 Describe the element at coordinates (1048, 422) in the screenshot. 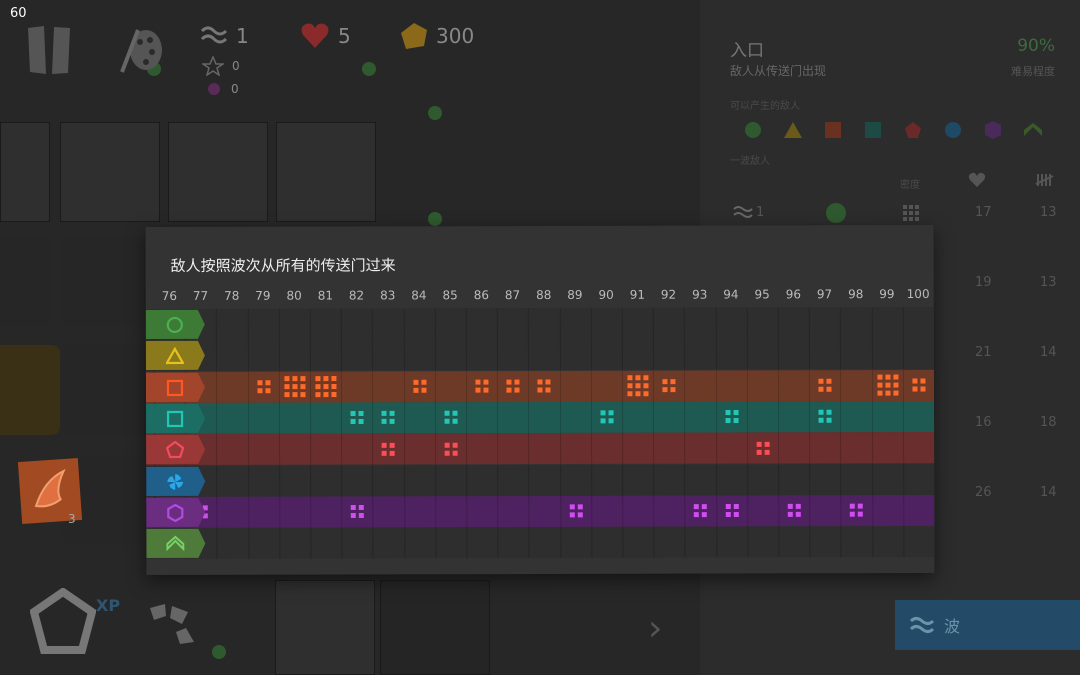

I see `count-value: 18` at that location.